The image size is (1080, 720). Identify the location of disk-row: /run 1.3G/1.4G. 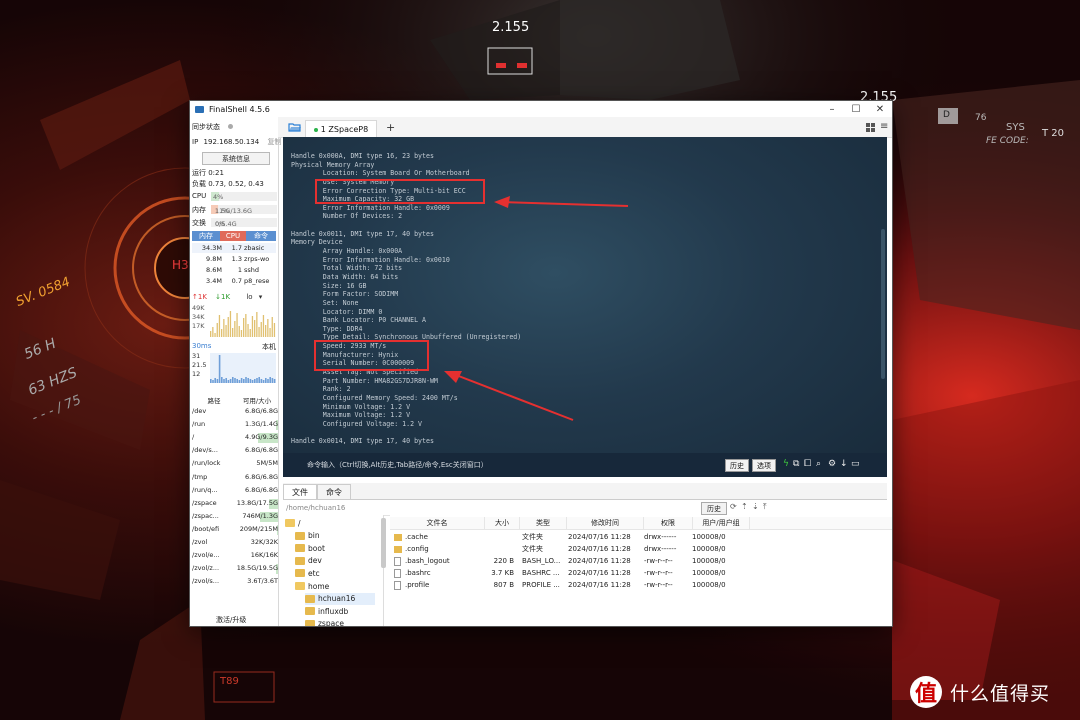
(235, 425).